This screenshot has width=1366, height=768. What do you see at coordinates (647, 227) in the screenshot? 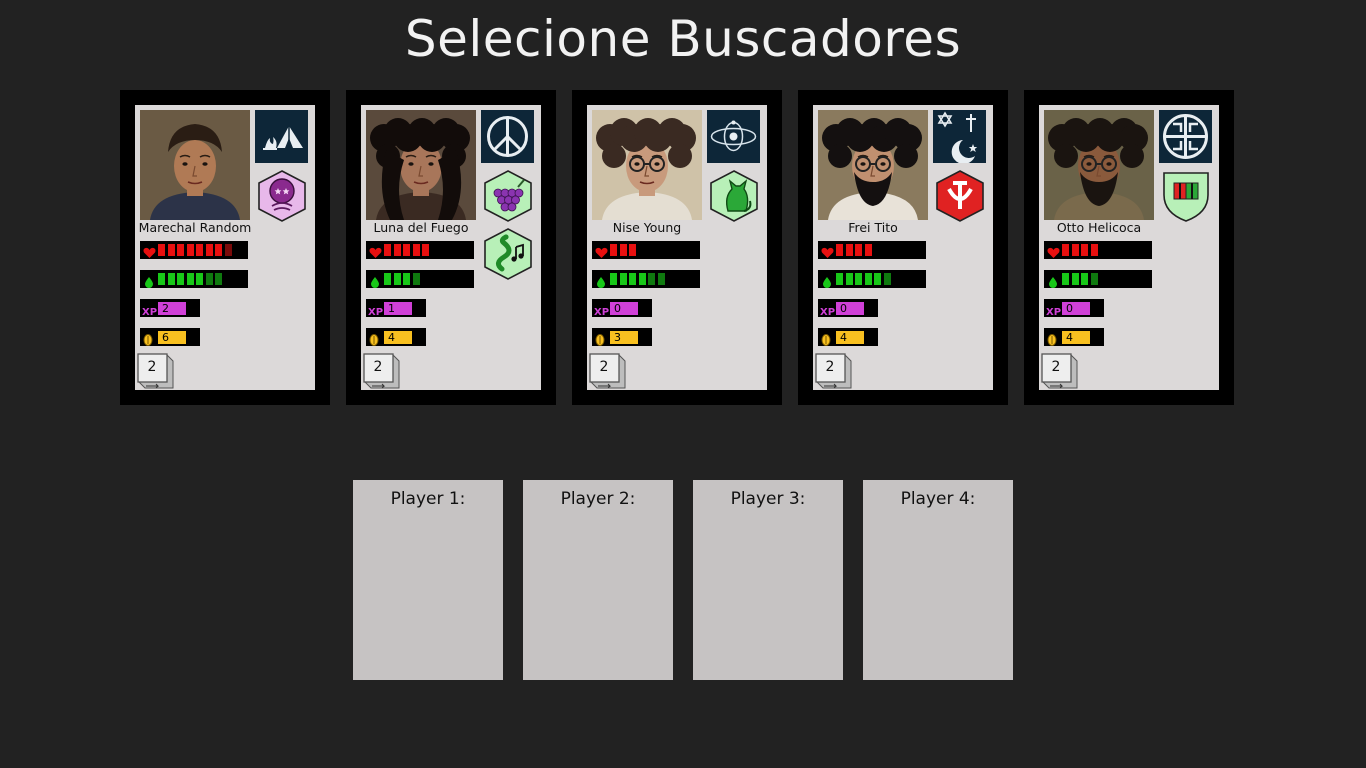
I see `character-name: Nise Young` at bounding box center [647, 227].